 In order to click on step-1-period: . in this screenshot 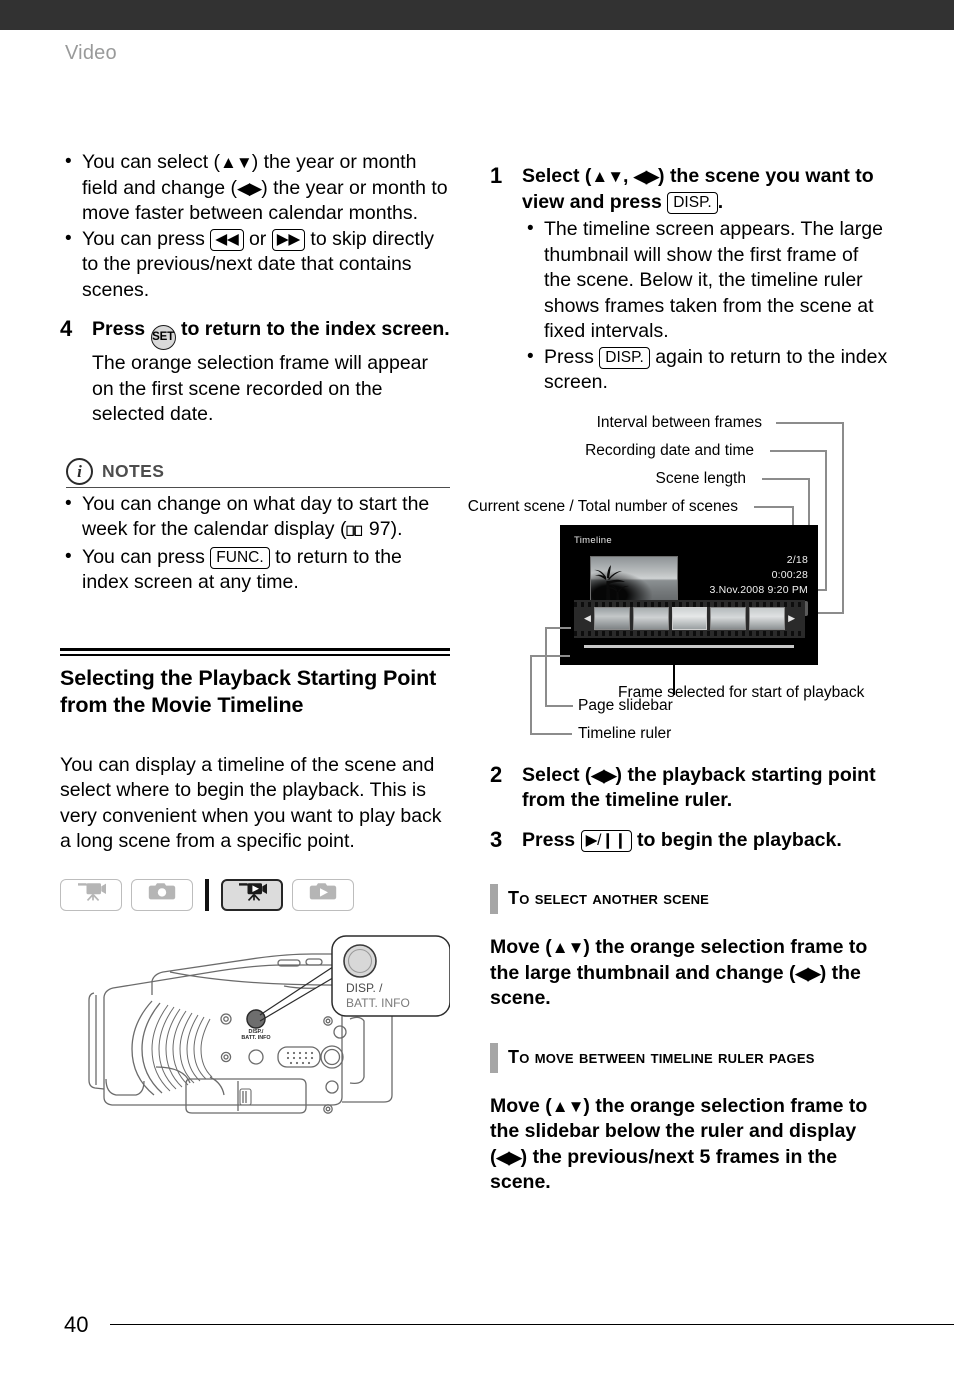, I will do `click(720, 201)`.